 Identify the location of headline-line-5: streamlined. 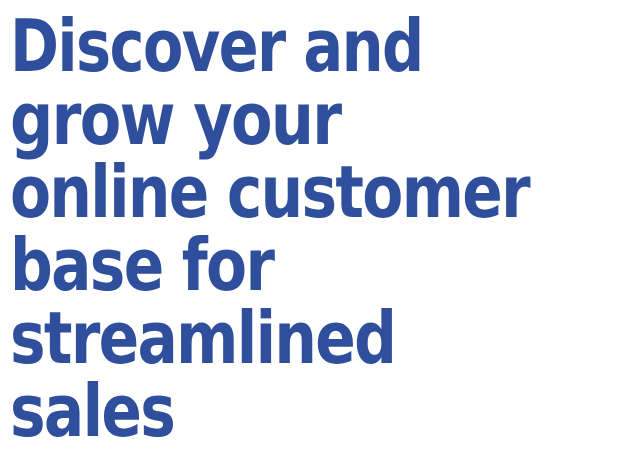
(203, 338).